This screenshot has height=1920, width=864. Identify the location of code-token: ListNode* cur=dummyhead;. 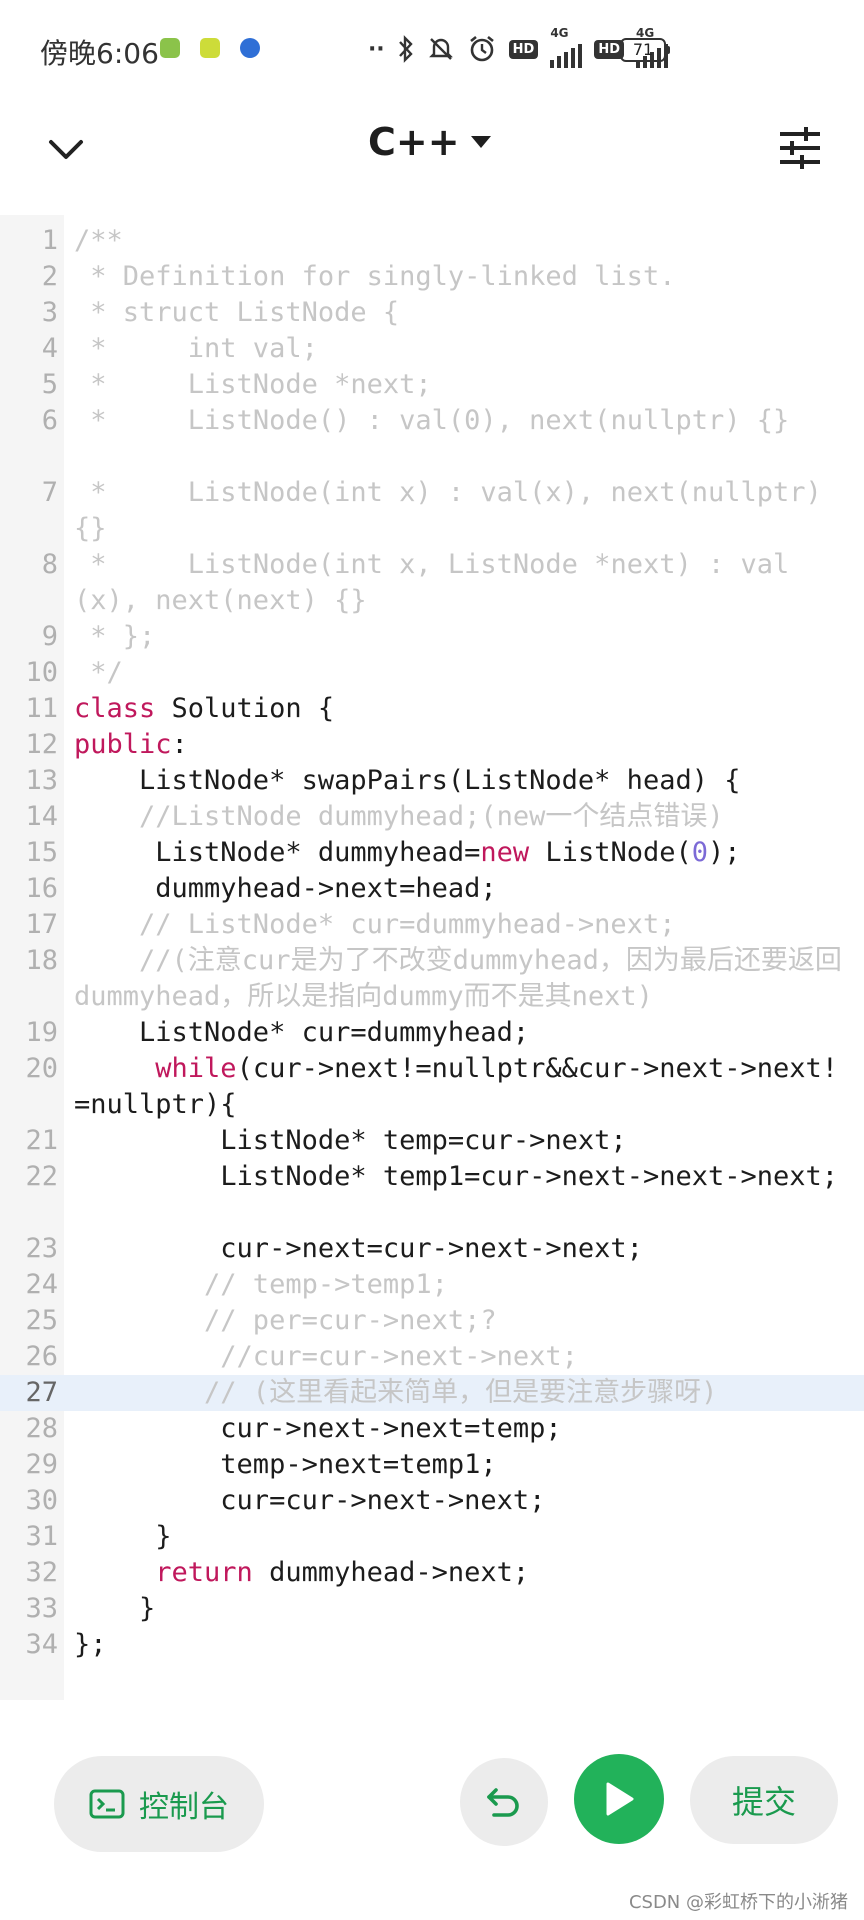
(302, 1032).